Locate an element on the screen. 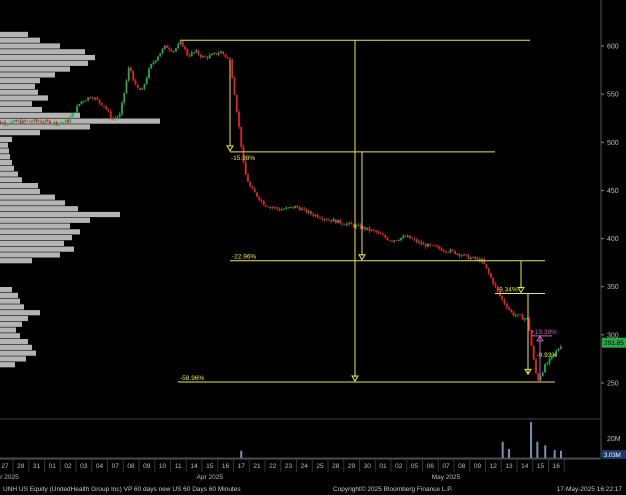  month-label: Mar 2025 is located at coordinates (9, 477).